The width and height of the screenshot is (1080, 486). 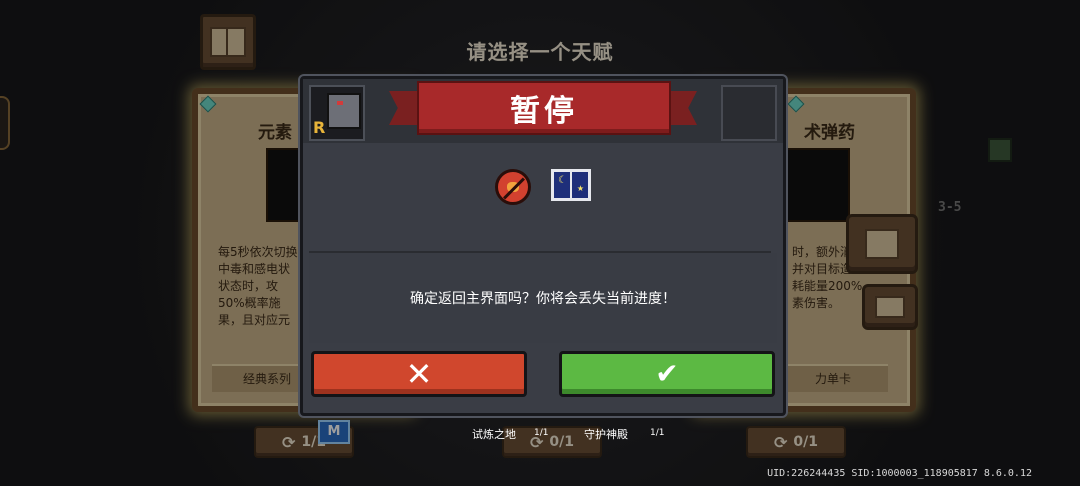 What do you see at coordinates (494, 434) in the screenshot?
I see `trial-label: 试炼之地` at bounding box center [494, 434].